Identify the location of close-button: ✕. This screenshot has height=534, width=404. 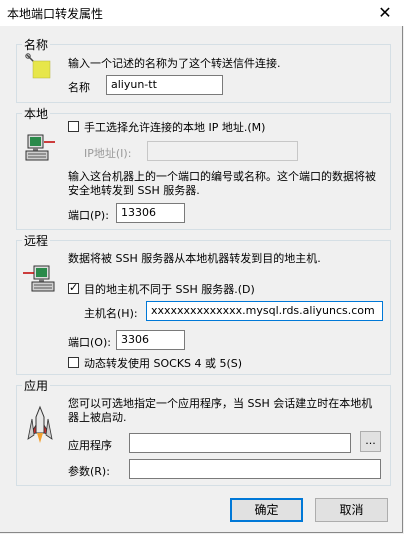
(385, 13).